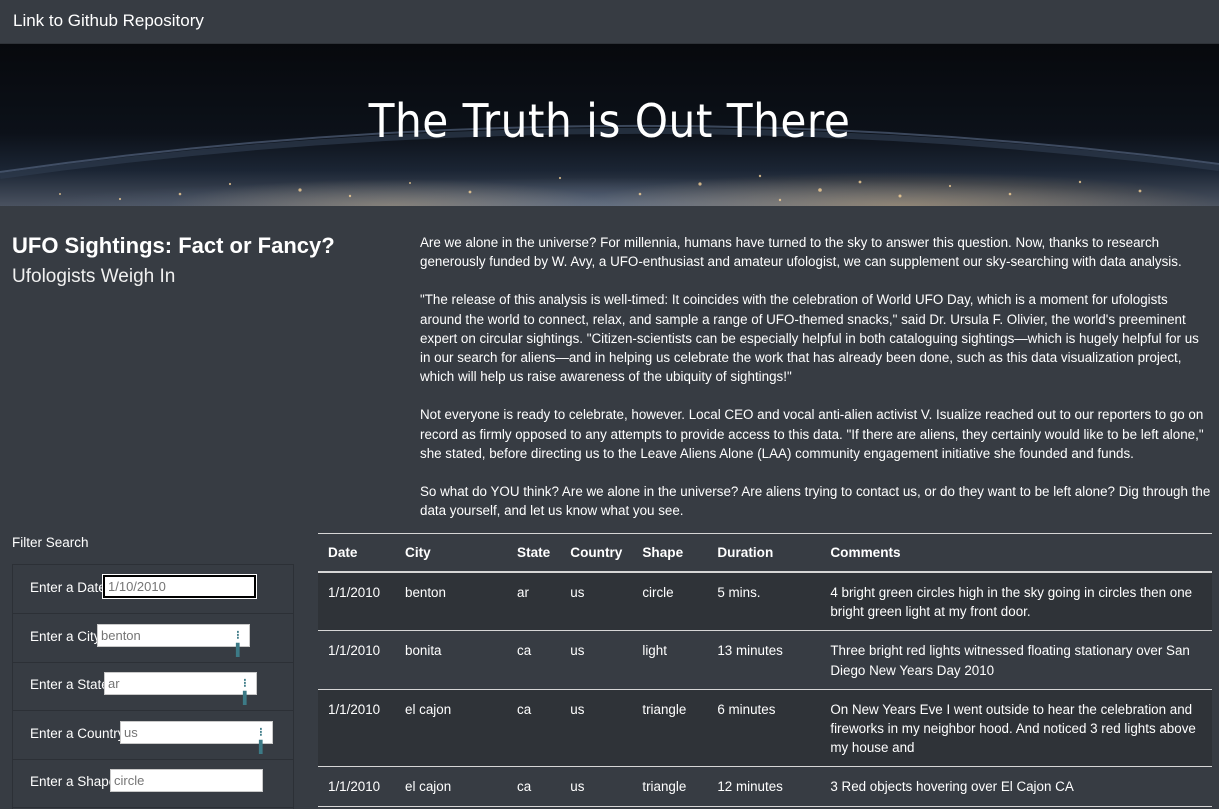 The width and height of the screenshot is (1219, 809). I want to click on column-header-state: State, so click(534, 553).